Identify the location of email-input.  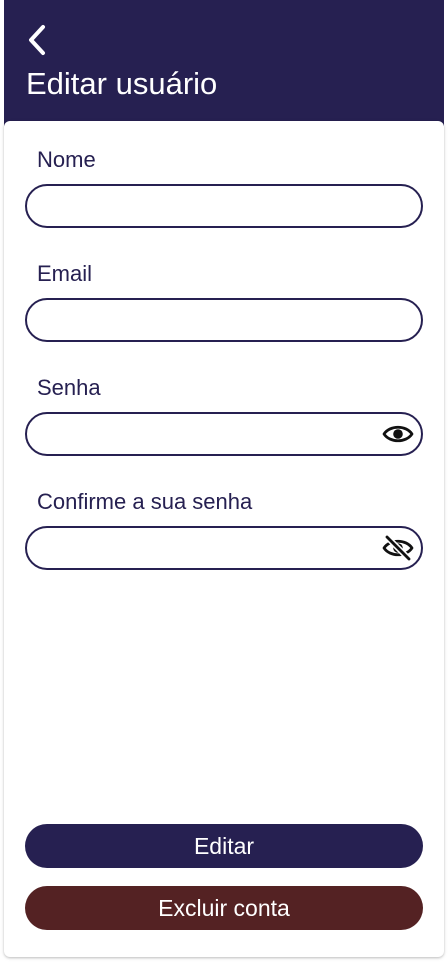
(224, 320).